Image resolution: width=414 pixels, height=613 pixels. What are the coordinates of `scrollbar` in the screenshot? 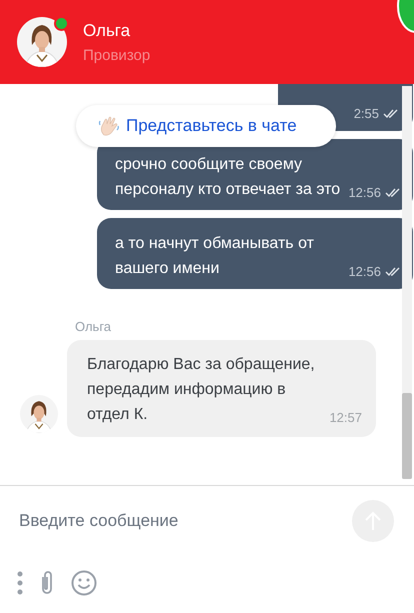 It's located at (407, 282).